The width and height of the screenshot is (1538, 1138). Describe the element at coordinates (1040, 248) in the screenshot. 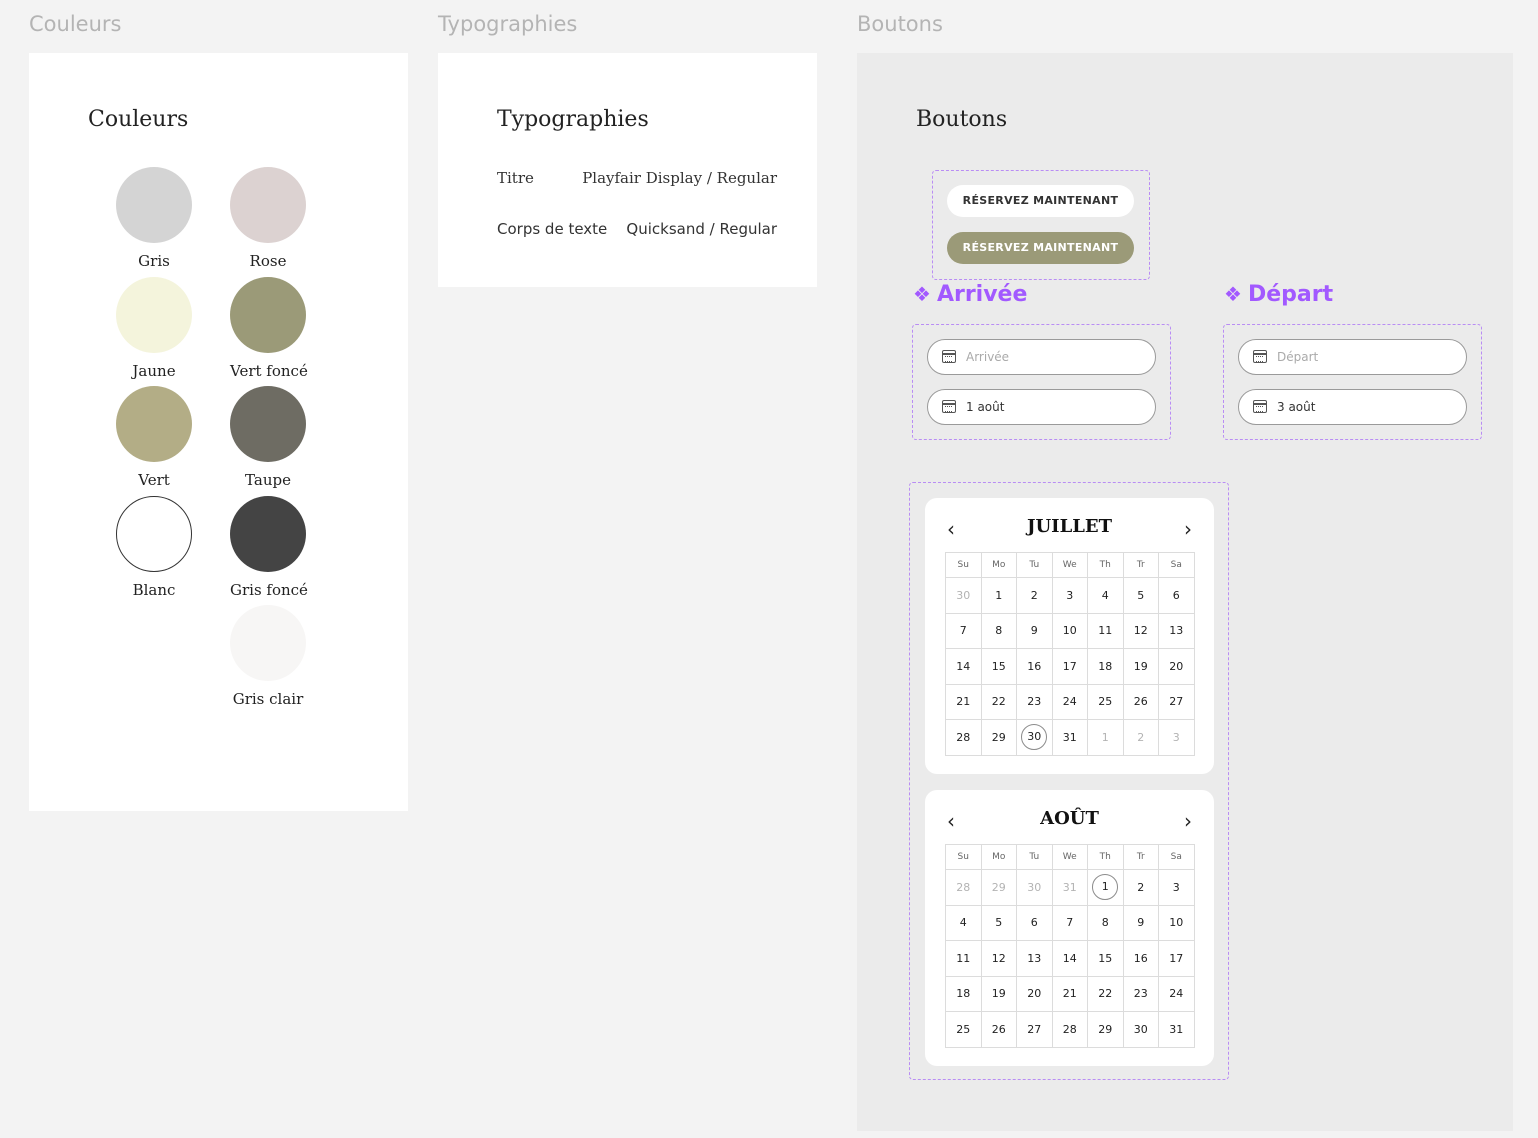

I see `reserve-now-button-green: RÉSERVEZ MAINTENANT` at that location.